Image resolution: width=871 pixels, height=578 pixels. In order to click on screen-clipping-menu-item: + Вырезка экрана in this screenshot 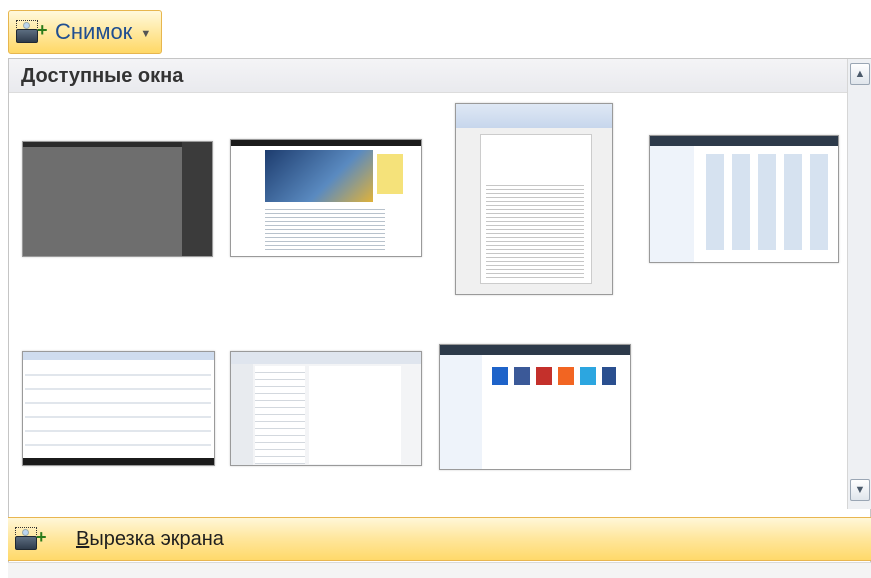, I will do `click(439, 539)`.